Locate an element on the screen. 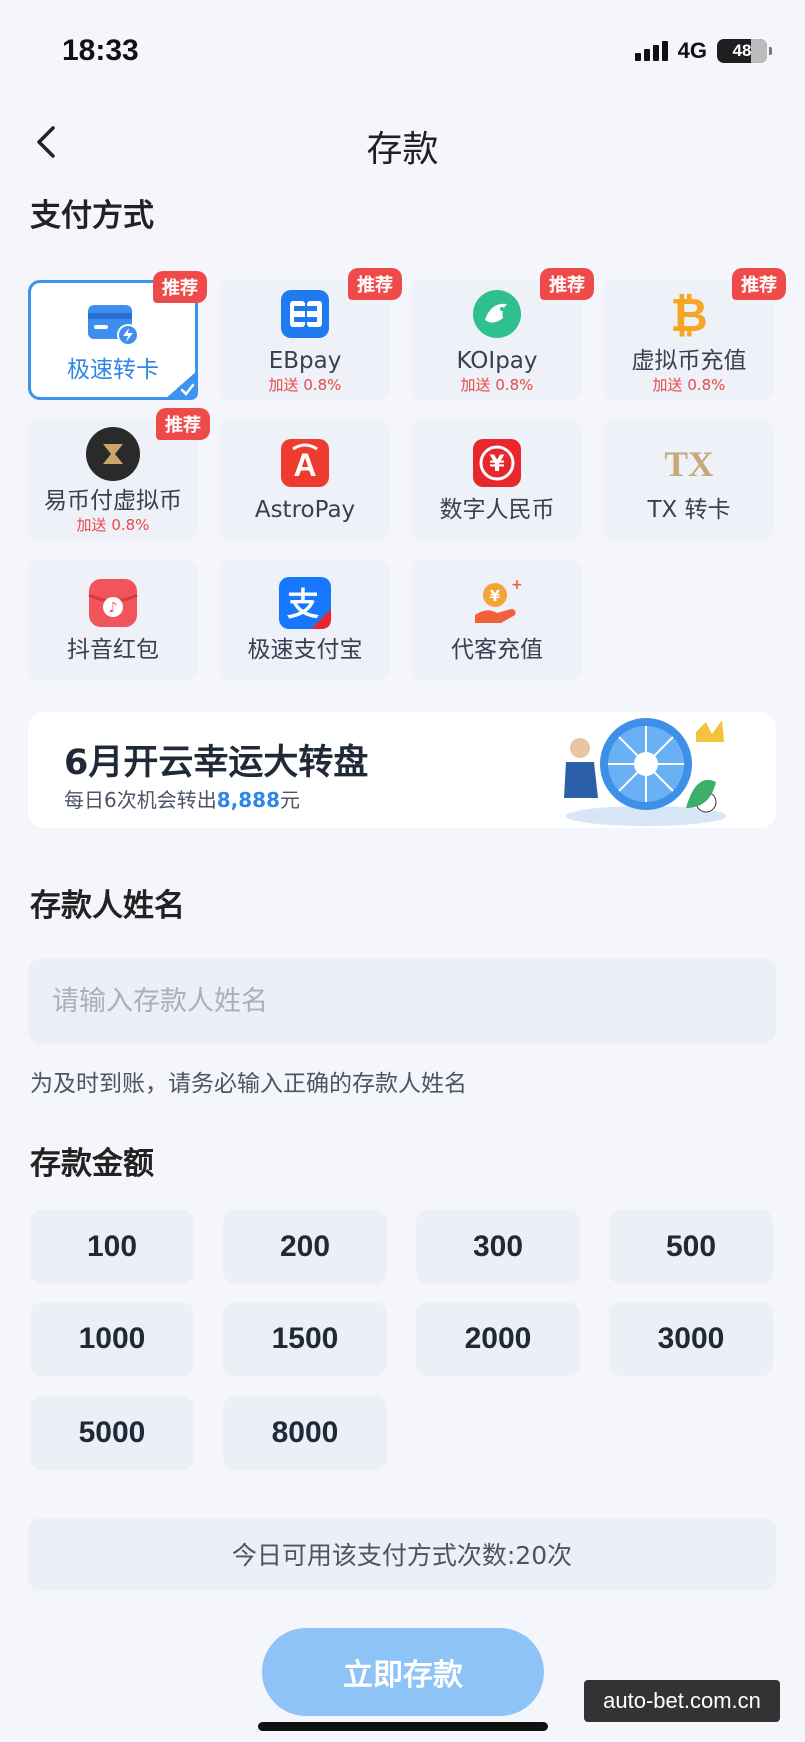 The height and width of the screenshot is (1742, 805). status-indicators: 4G 48 is located at coordinates (703, 51).